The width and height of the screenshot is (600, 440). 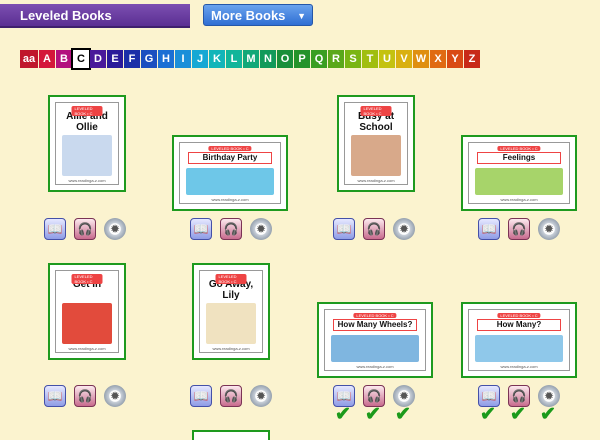 What do you see at coordinates (234, 59) in the screenshot?
I see `level-letter-l: L` at bounding box center [234, 59].